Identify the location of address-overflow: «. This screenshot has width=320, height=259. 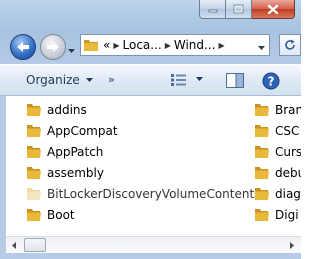
(106, 45).